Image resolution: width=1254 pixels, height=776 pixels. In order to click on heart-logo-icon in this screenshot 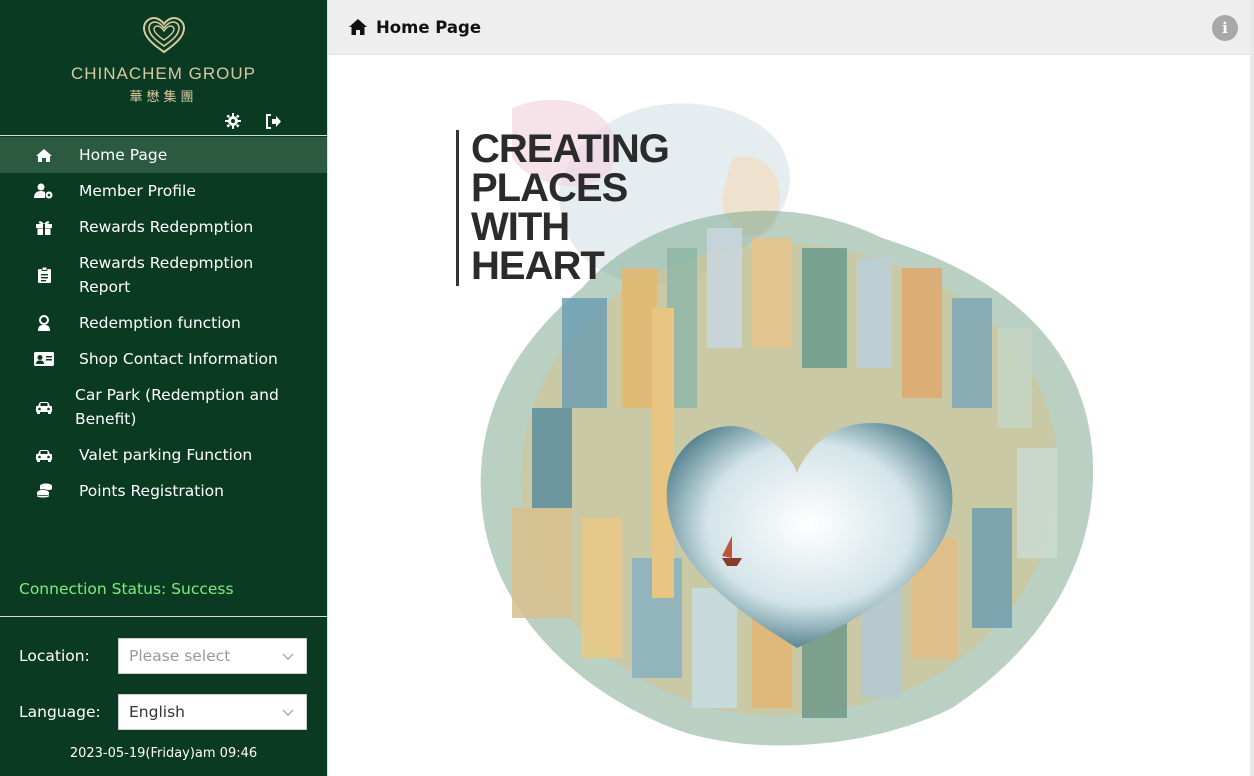, I will do `click(163, 35)`.